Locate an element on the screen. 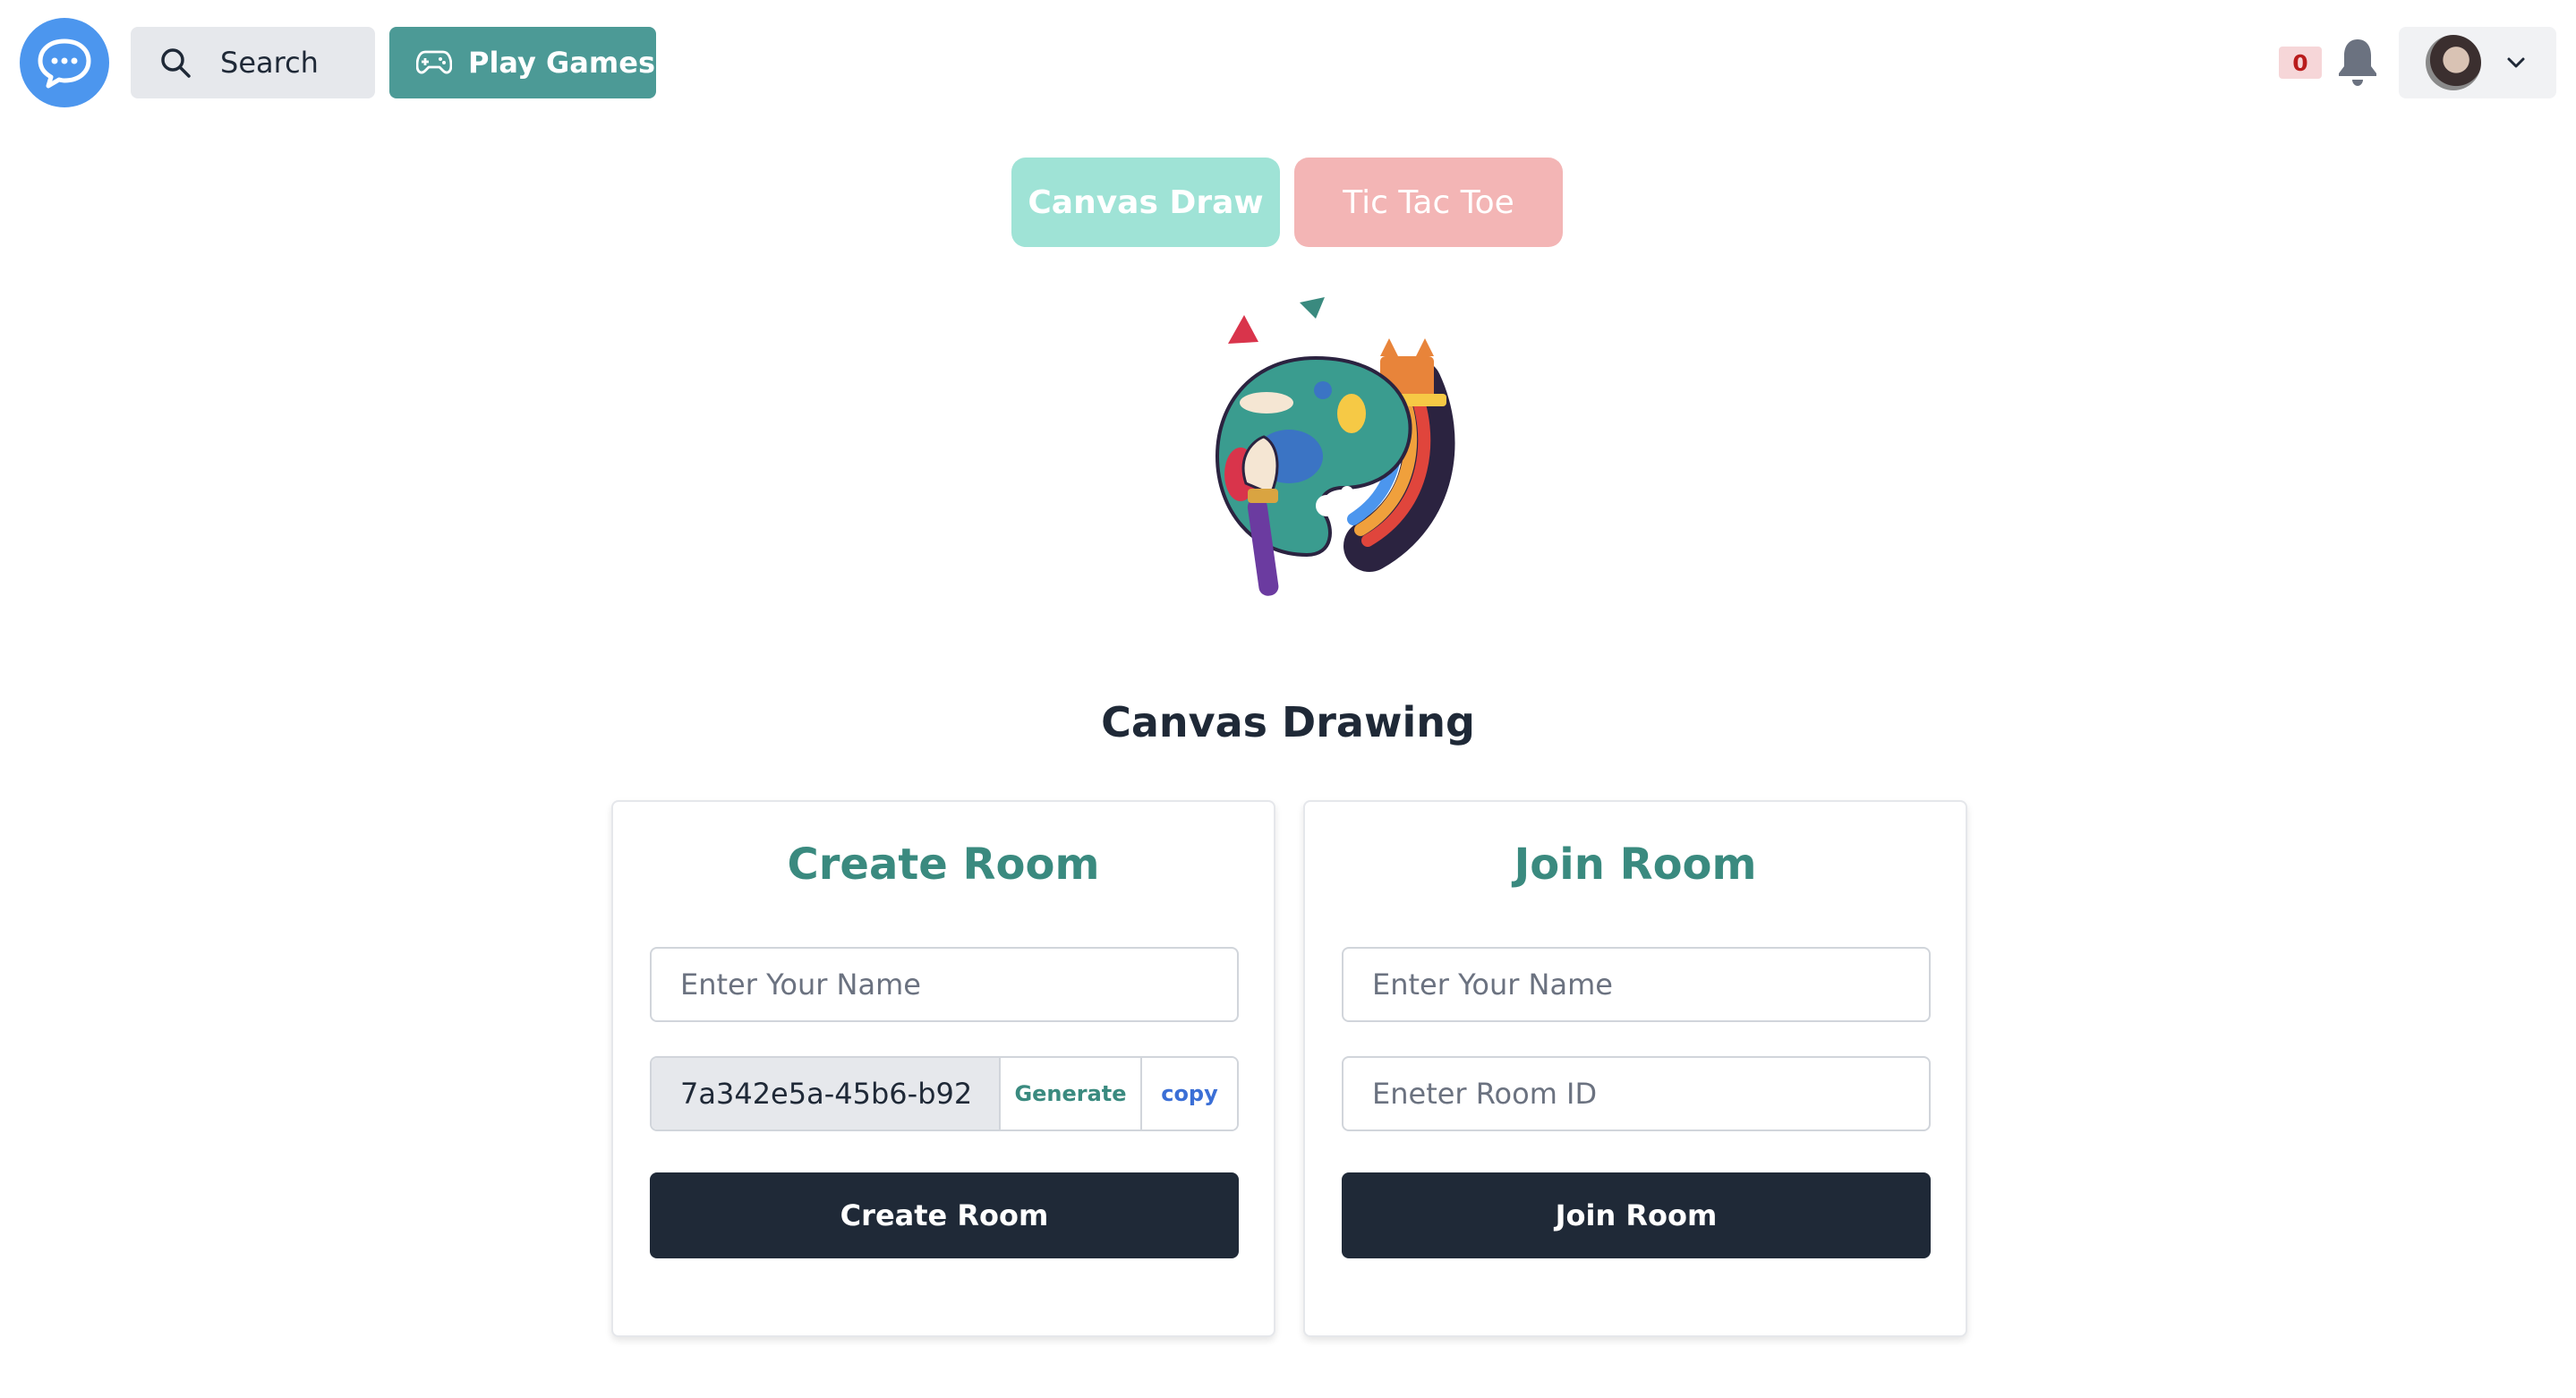 Image resolution: width=2576 pixels, height=1398 pixels. page-title: Canvas Drawing is located at coordinates (1288, 722).